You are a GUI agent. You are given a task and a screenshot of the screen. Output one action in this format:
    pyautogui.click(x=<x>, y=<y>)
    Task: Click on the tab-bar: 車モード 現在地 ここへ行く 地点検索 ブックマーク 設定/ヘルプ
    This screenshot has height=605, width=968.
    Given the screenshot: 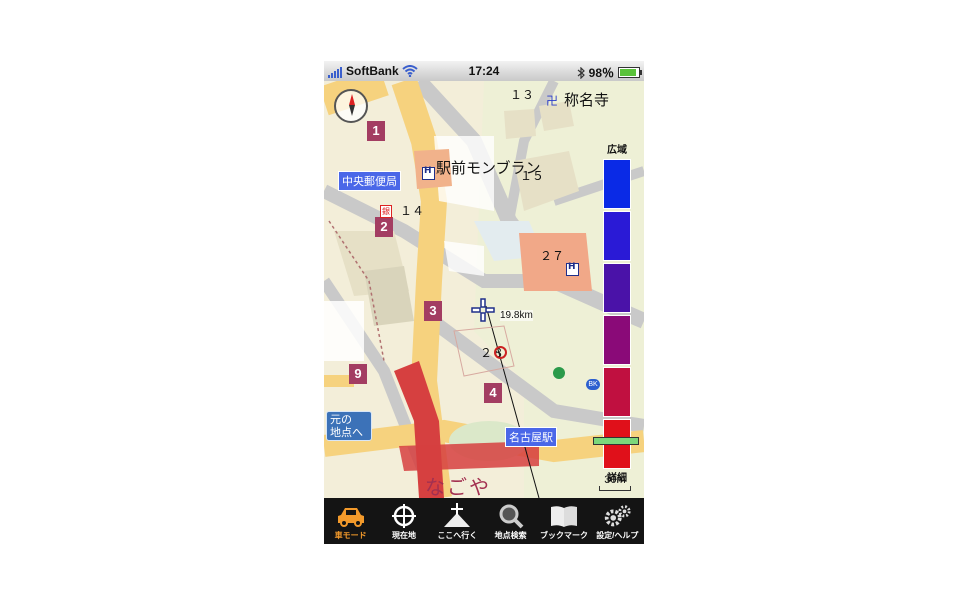 What is the action you would take?
    pyautogui.click(x=484, y=521)
    